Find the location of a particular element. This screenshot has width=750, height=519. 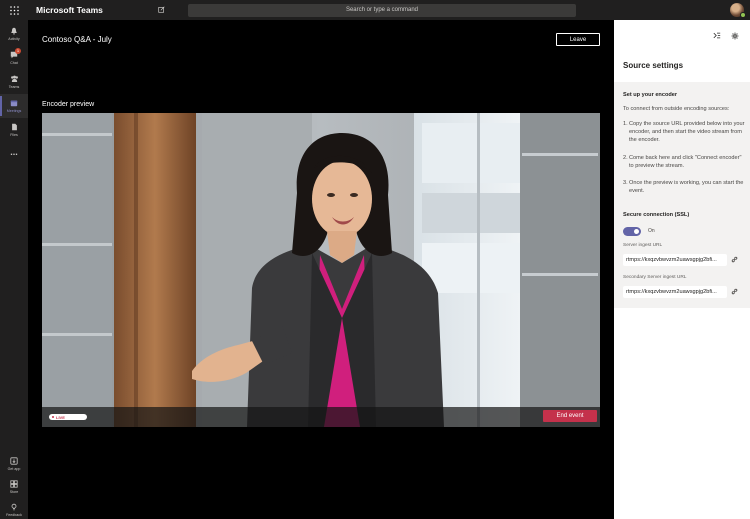

rail-item-activity: Activity is located at coordinates (14, 34).